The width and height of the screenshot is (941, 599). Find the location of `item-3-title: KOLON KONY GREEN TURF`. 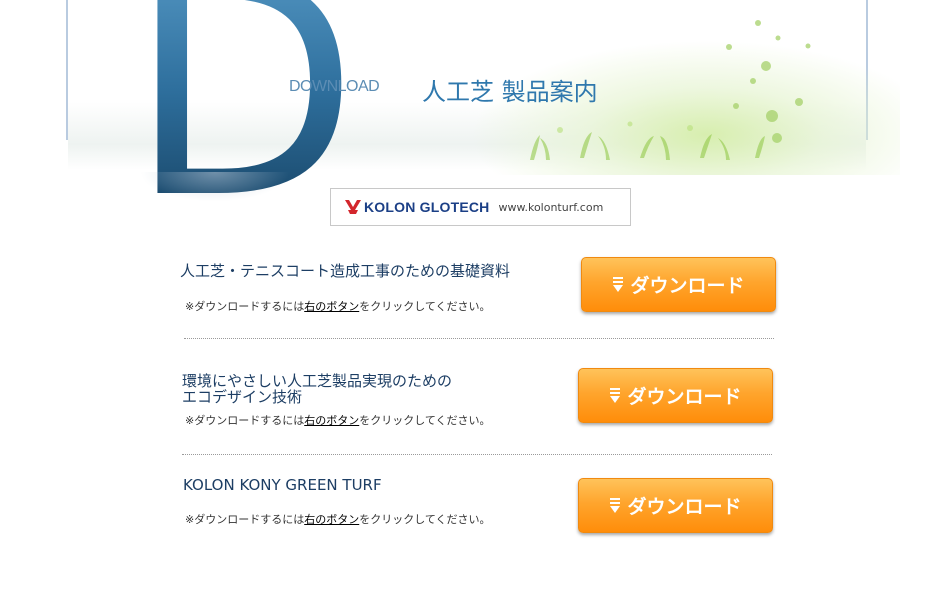

item-3-title: KOLON KONY GREEN TURF is located at coordinates (282, 485).